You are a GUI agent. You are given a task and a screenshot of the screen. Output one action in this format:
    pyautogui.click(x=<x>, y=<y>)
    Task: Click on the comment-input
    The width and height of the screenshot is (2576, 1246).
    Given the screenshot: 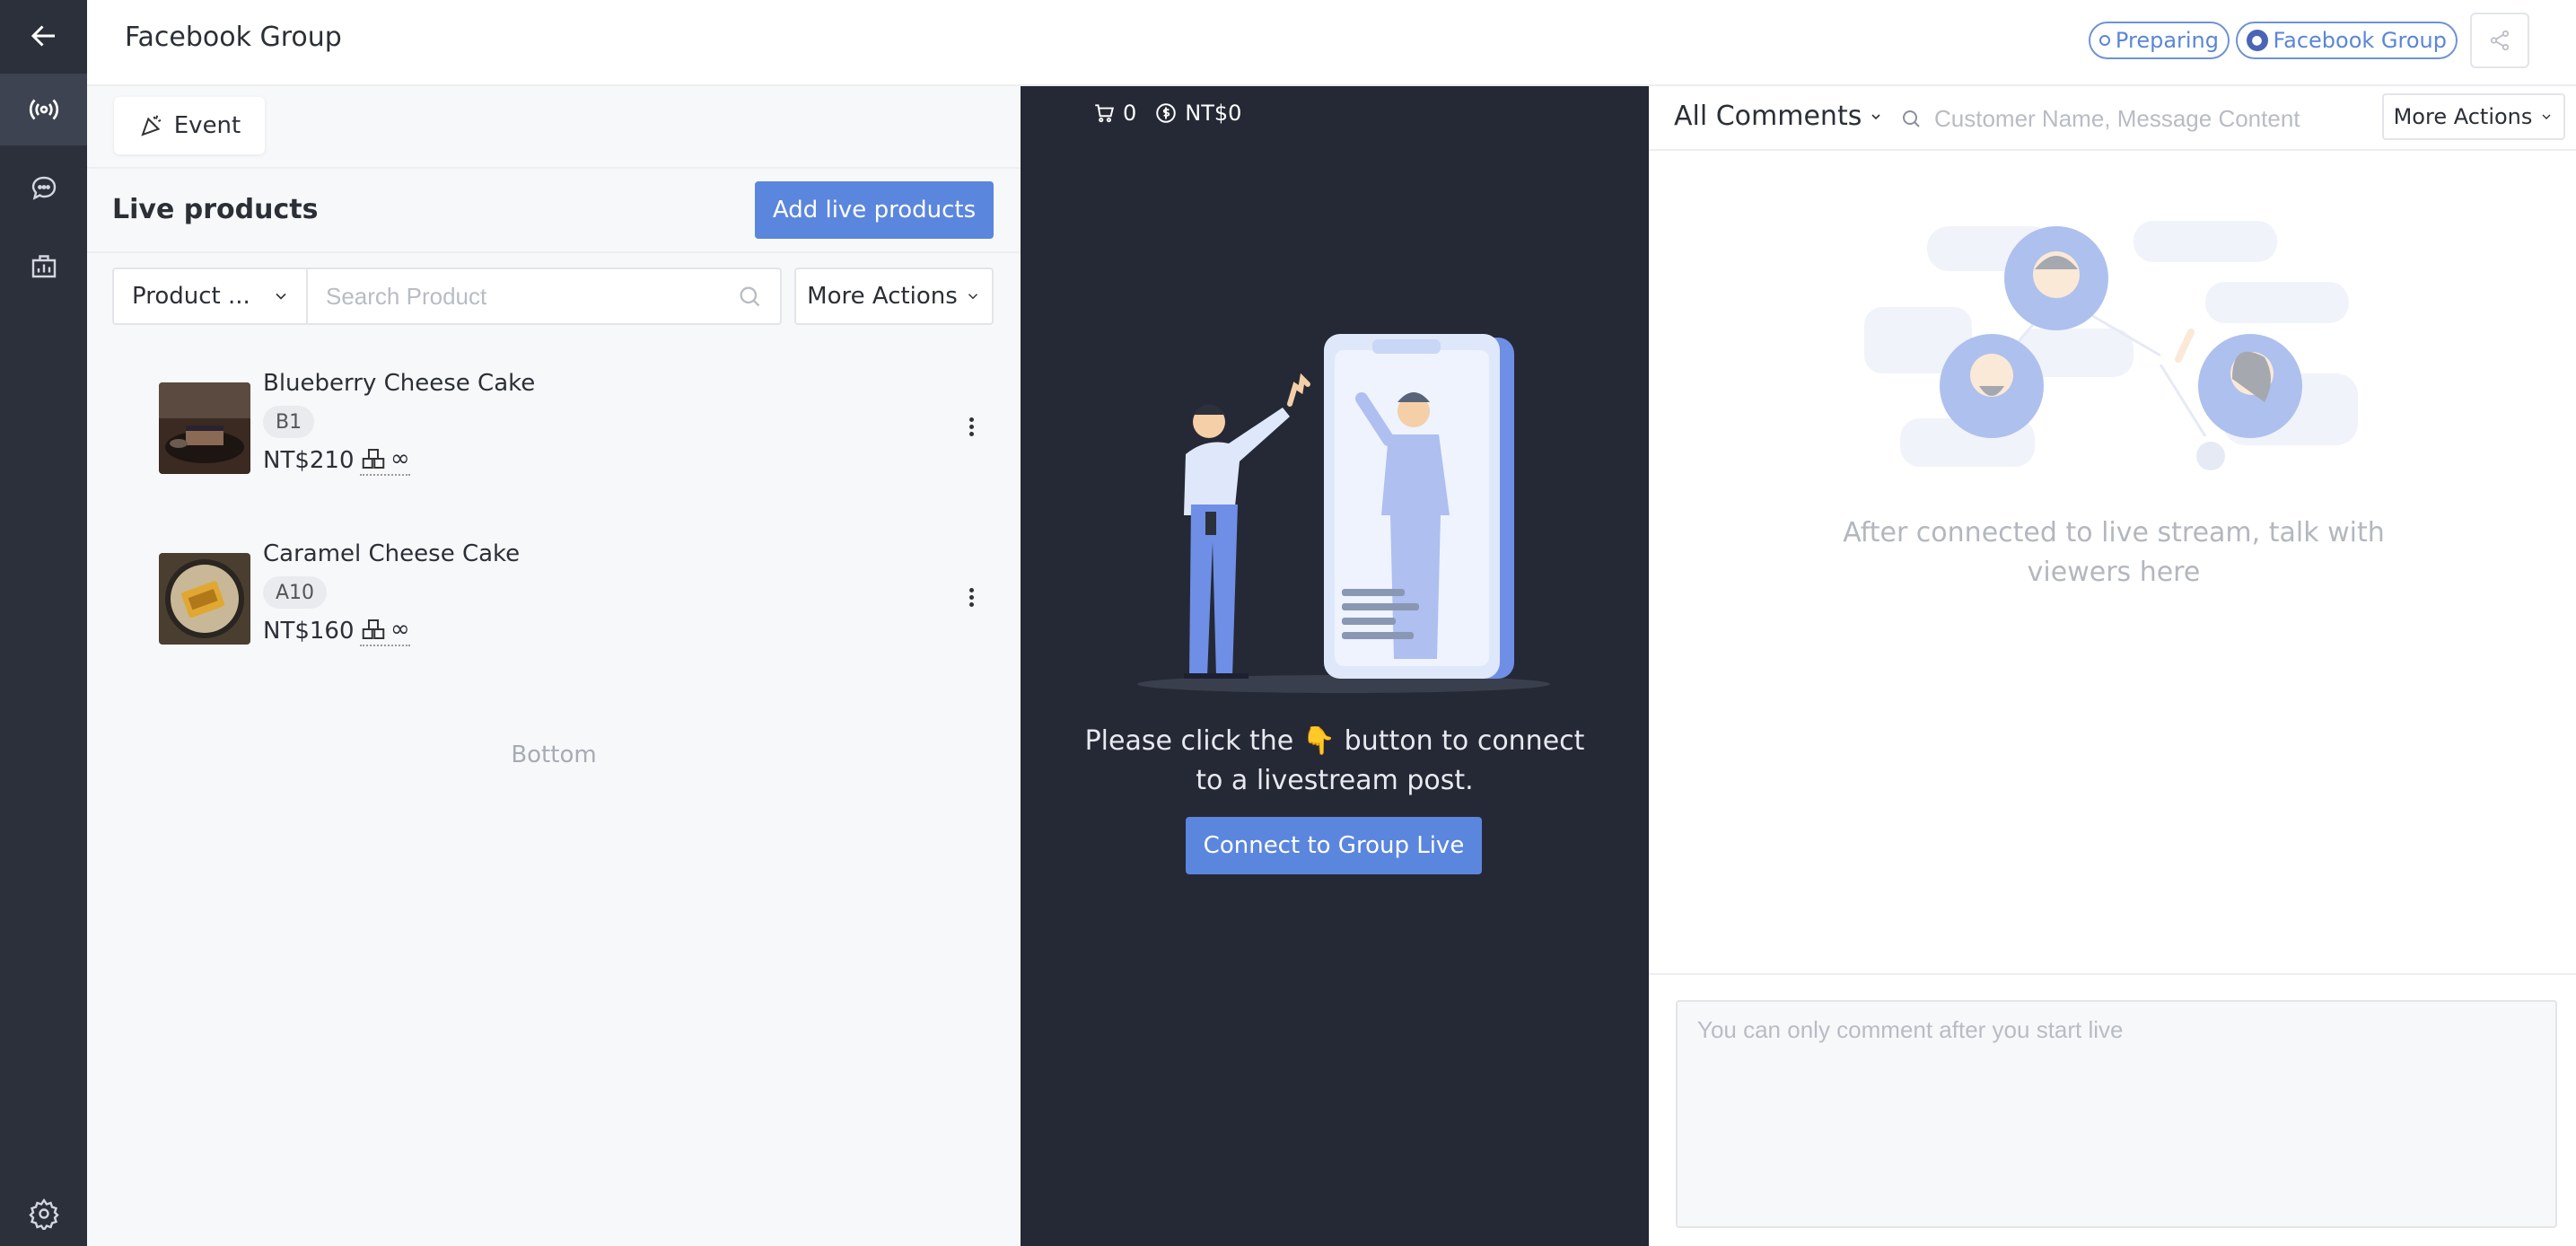 What is the action you would take?
    pyautogui.click(x=2116, y=1114)
    